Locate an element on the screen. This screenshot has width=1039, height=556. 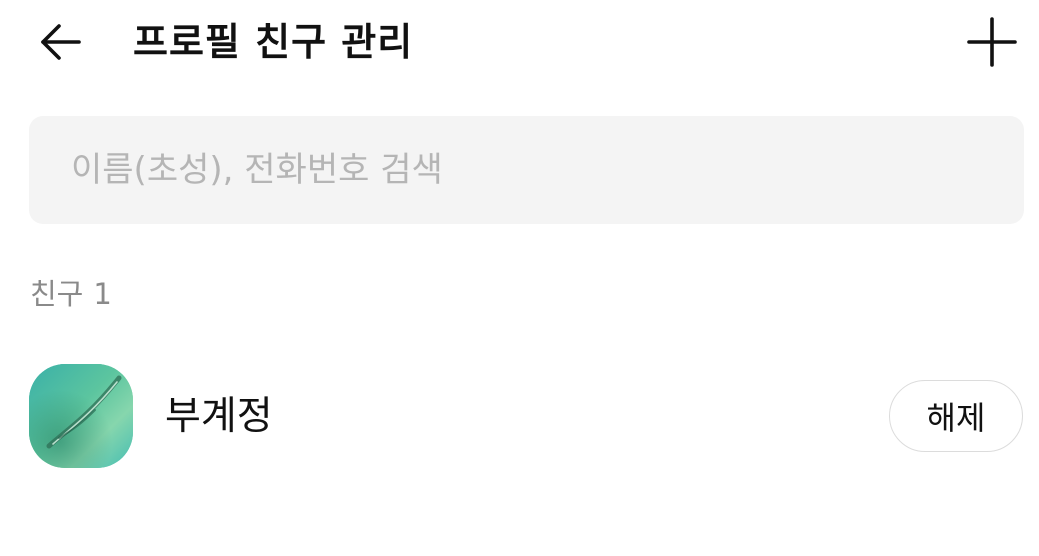
back-button is located at coordinates (60, 42).